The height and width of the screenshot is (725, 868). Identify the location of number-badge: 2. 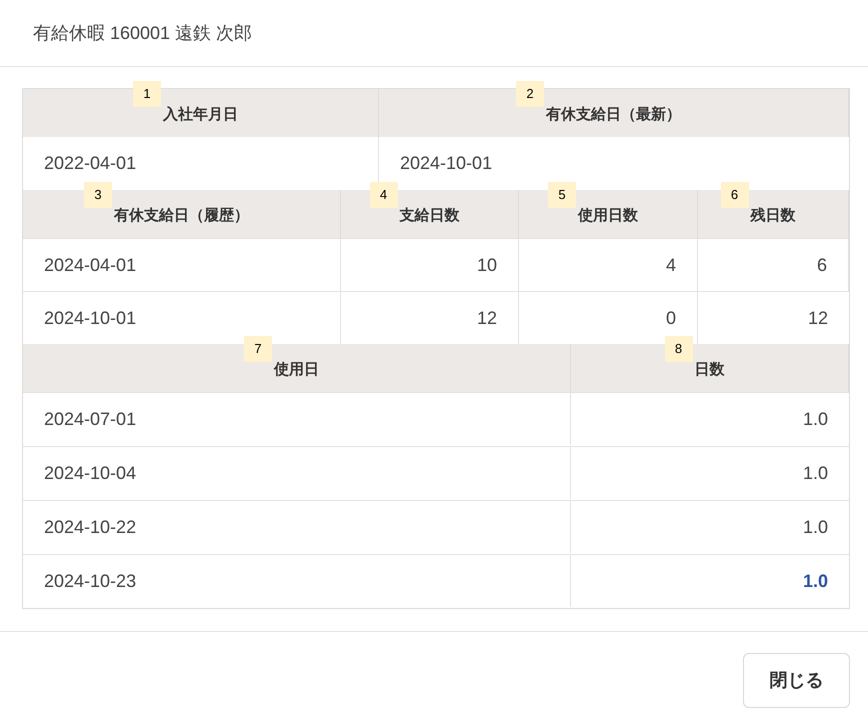
(530, 94).